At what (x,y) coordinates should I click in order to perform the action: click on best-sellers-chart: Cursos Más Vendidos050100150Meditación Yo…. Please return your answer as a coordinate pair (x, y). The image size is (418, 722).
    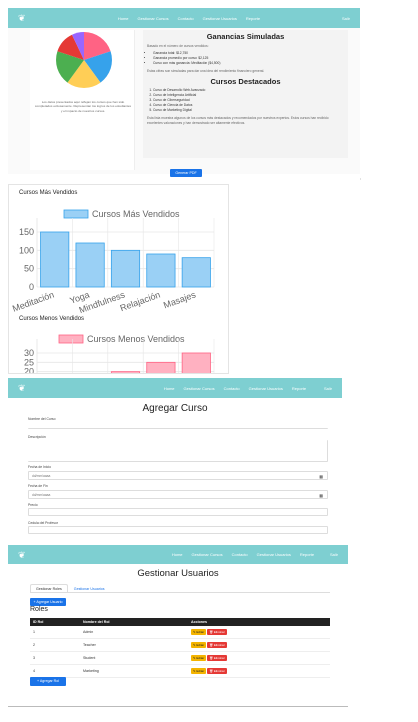
    Looking at the image, I should click on (113, 262).